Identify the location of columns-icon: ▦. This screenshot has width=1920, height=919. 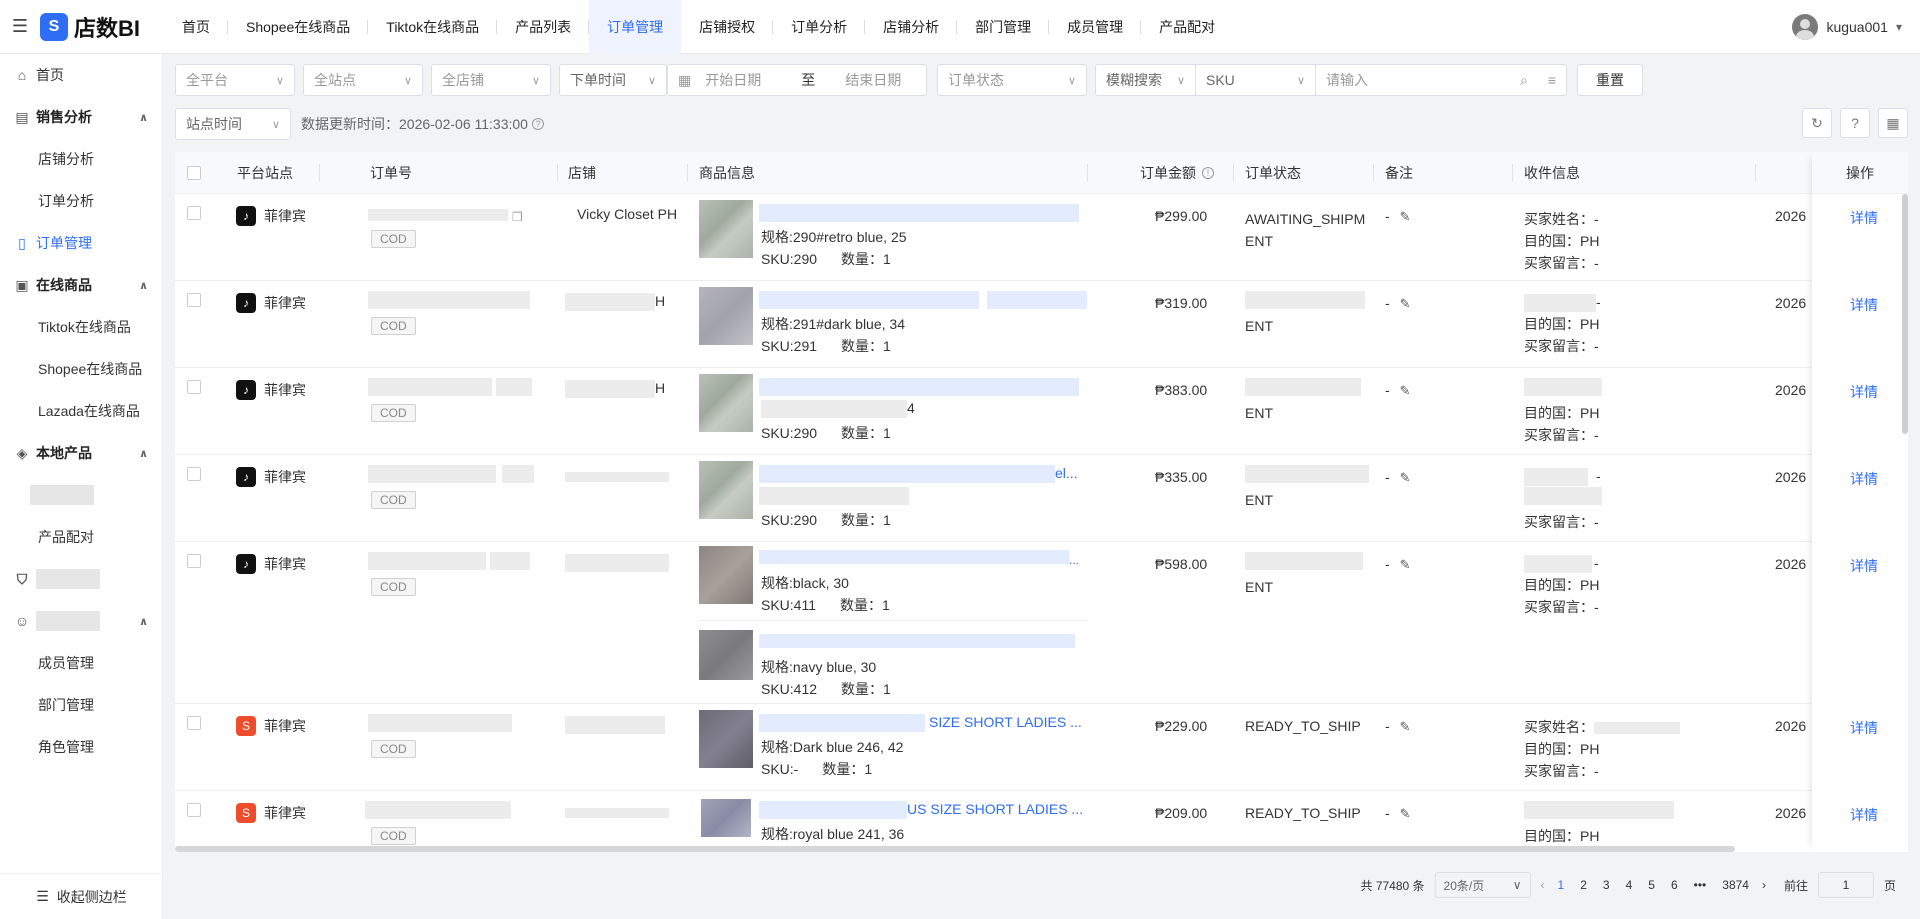
(1893, 123).